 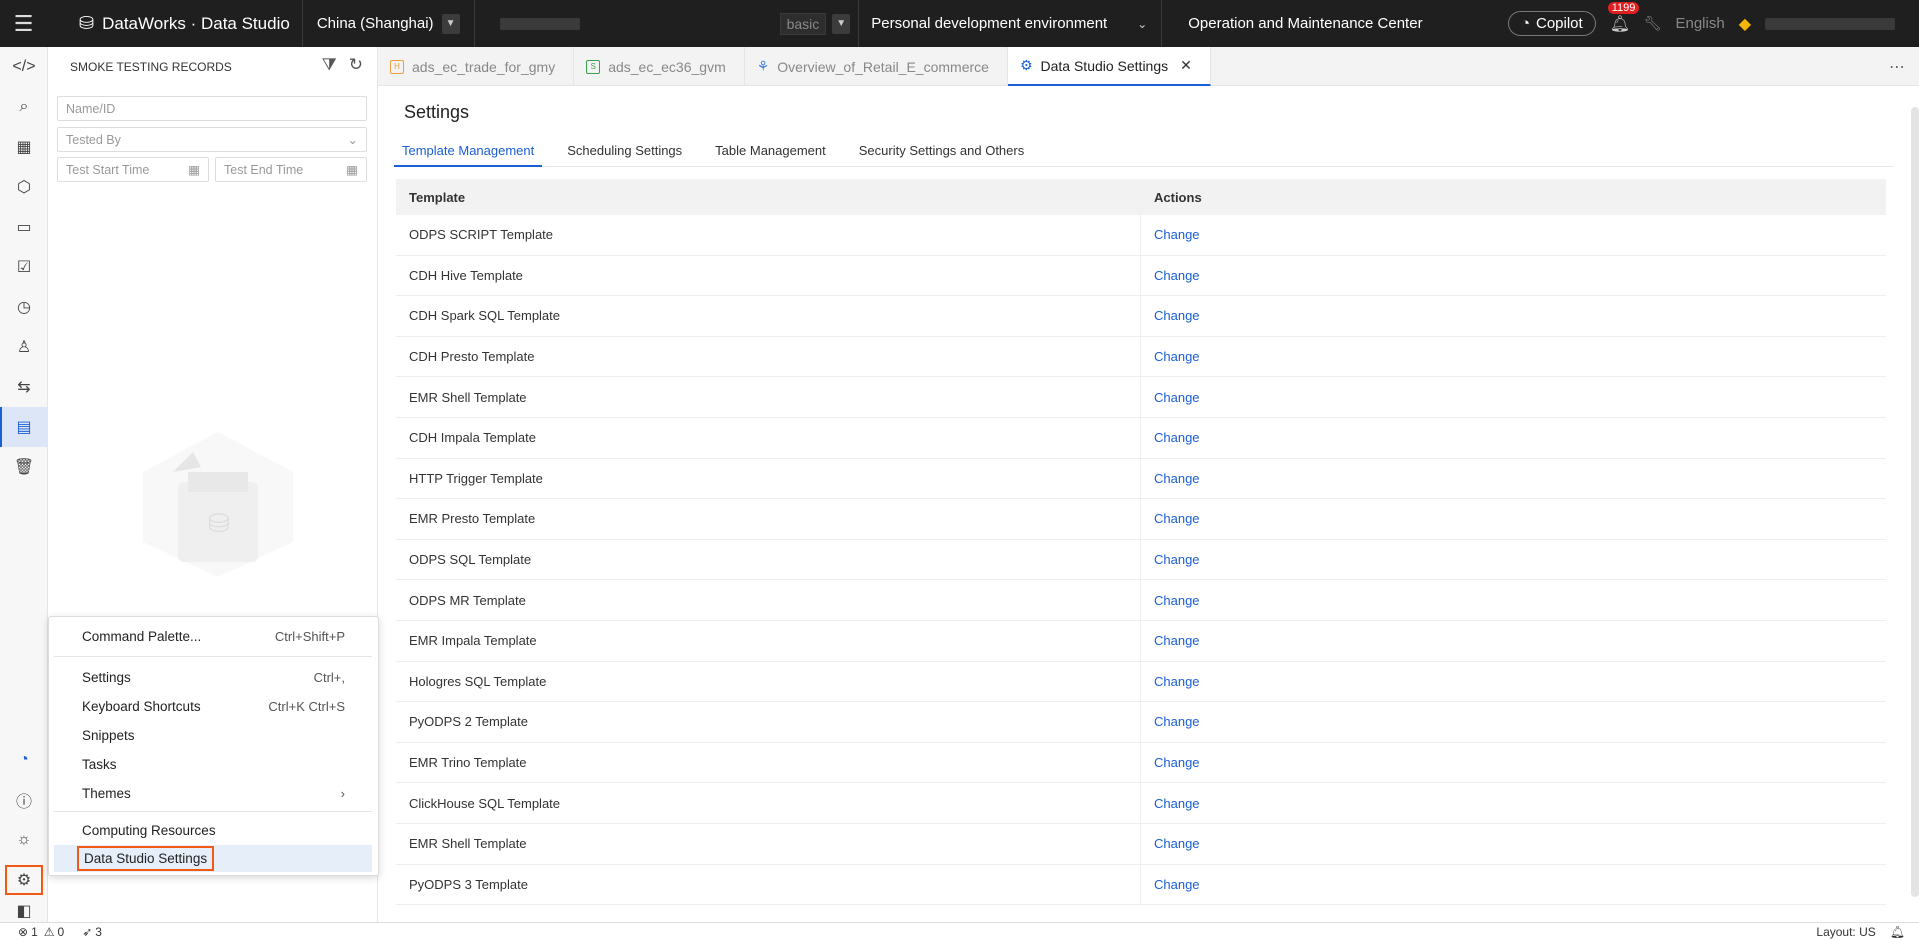 What do you see at coordinates (1830, 23) in the screenshot?
I see `user-account-redacted` at bounding box center [1830, 23].